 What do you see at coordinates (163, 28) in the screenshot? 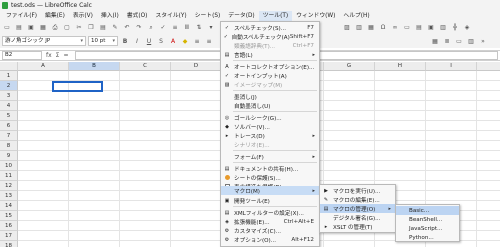
I see `spelling-icon: ✓` at bounding box center [163, 28].